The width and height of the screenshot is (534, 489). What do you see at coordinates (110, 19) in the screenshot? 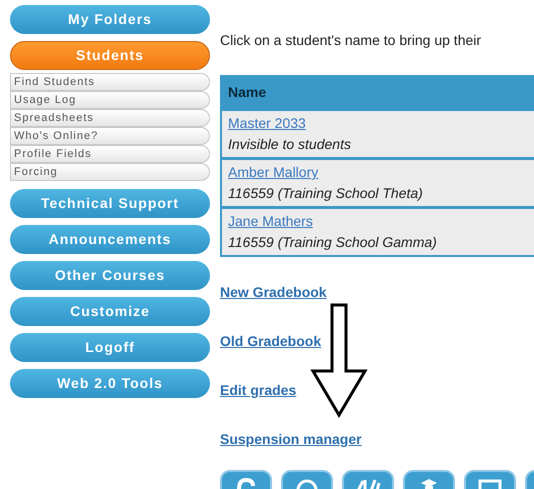
I see `nav-button: My Folders` at bounding box center [110, 19].